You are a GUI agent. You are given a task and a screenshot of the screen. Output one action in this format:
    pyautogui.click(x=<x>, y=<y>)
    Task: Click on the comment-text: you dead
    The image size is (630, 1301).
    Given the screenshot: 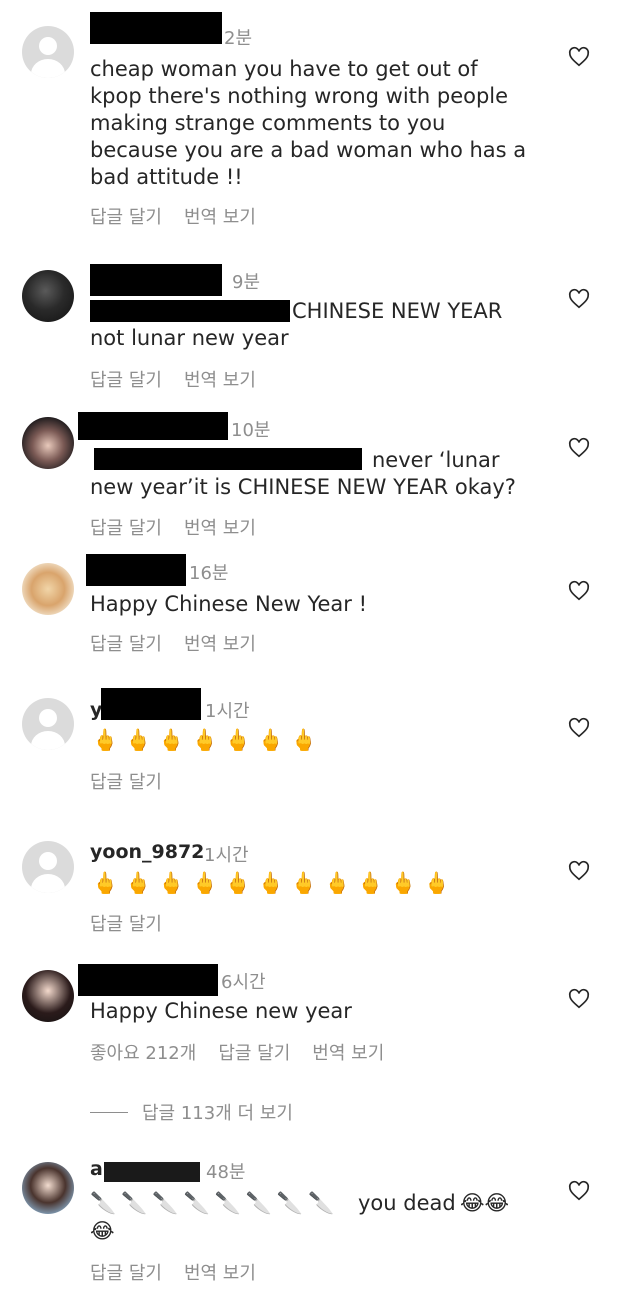 What is the action you would take?
    pyautogui.click(x=407, y=1203)
    